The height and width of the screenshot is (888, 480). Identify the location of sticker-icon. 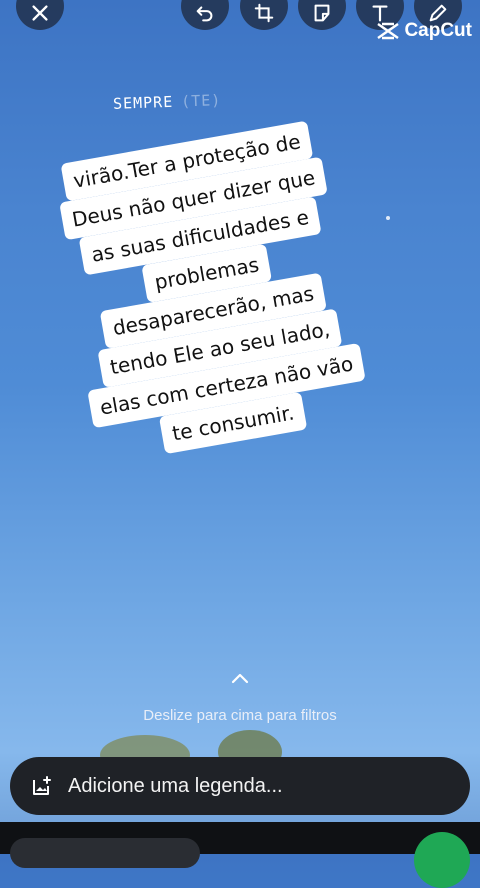
(322, 13).